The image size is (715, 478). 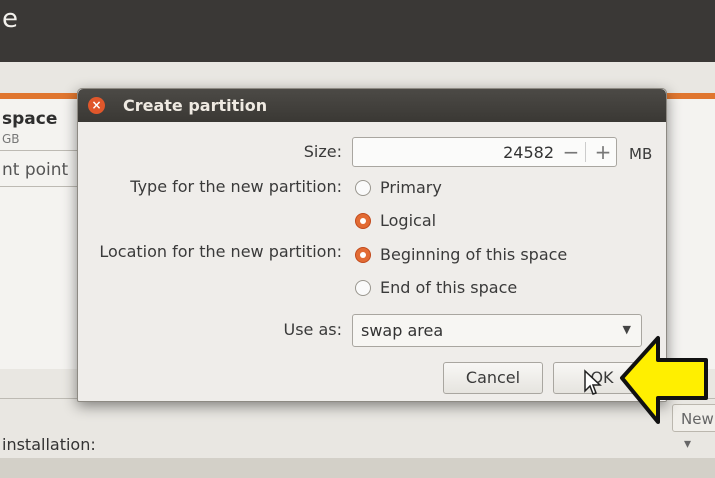 I want to click on size-value: 24582, so click(x=528, y=152).